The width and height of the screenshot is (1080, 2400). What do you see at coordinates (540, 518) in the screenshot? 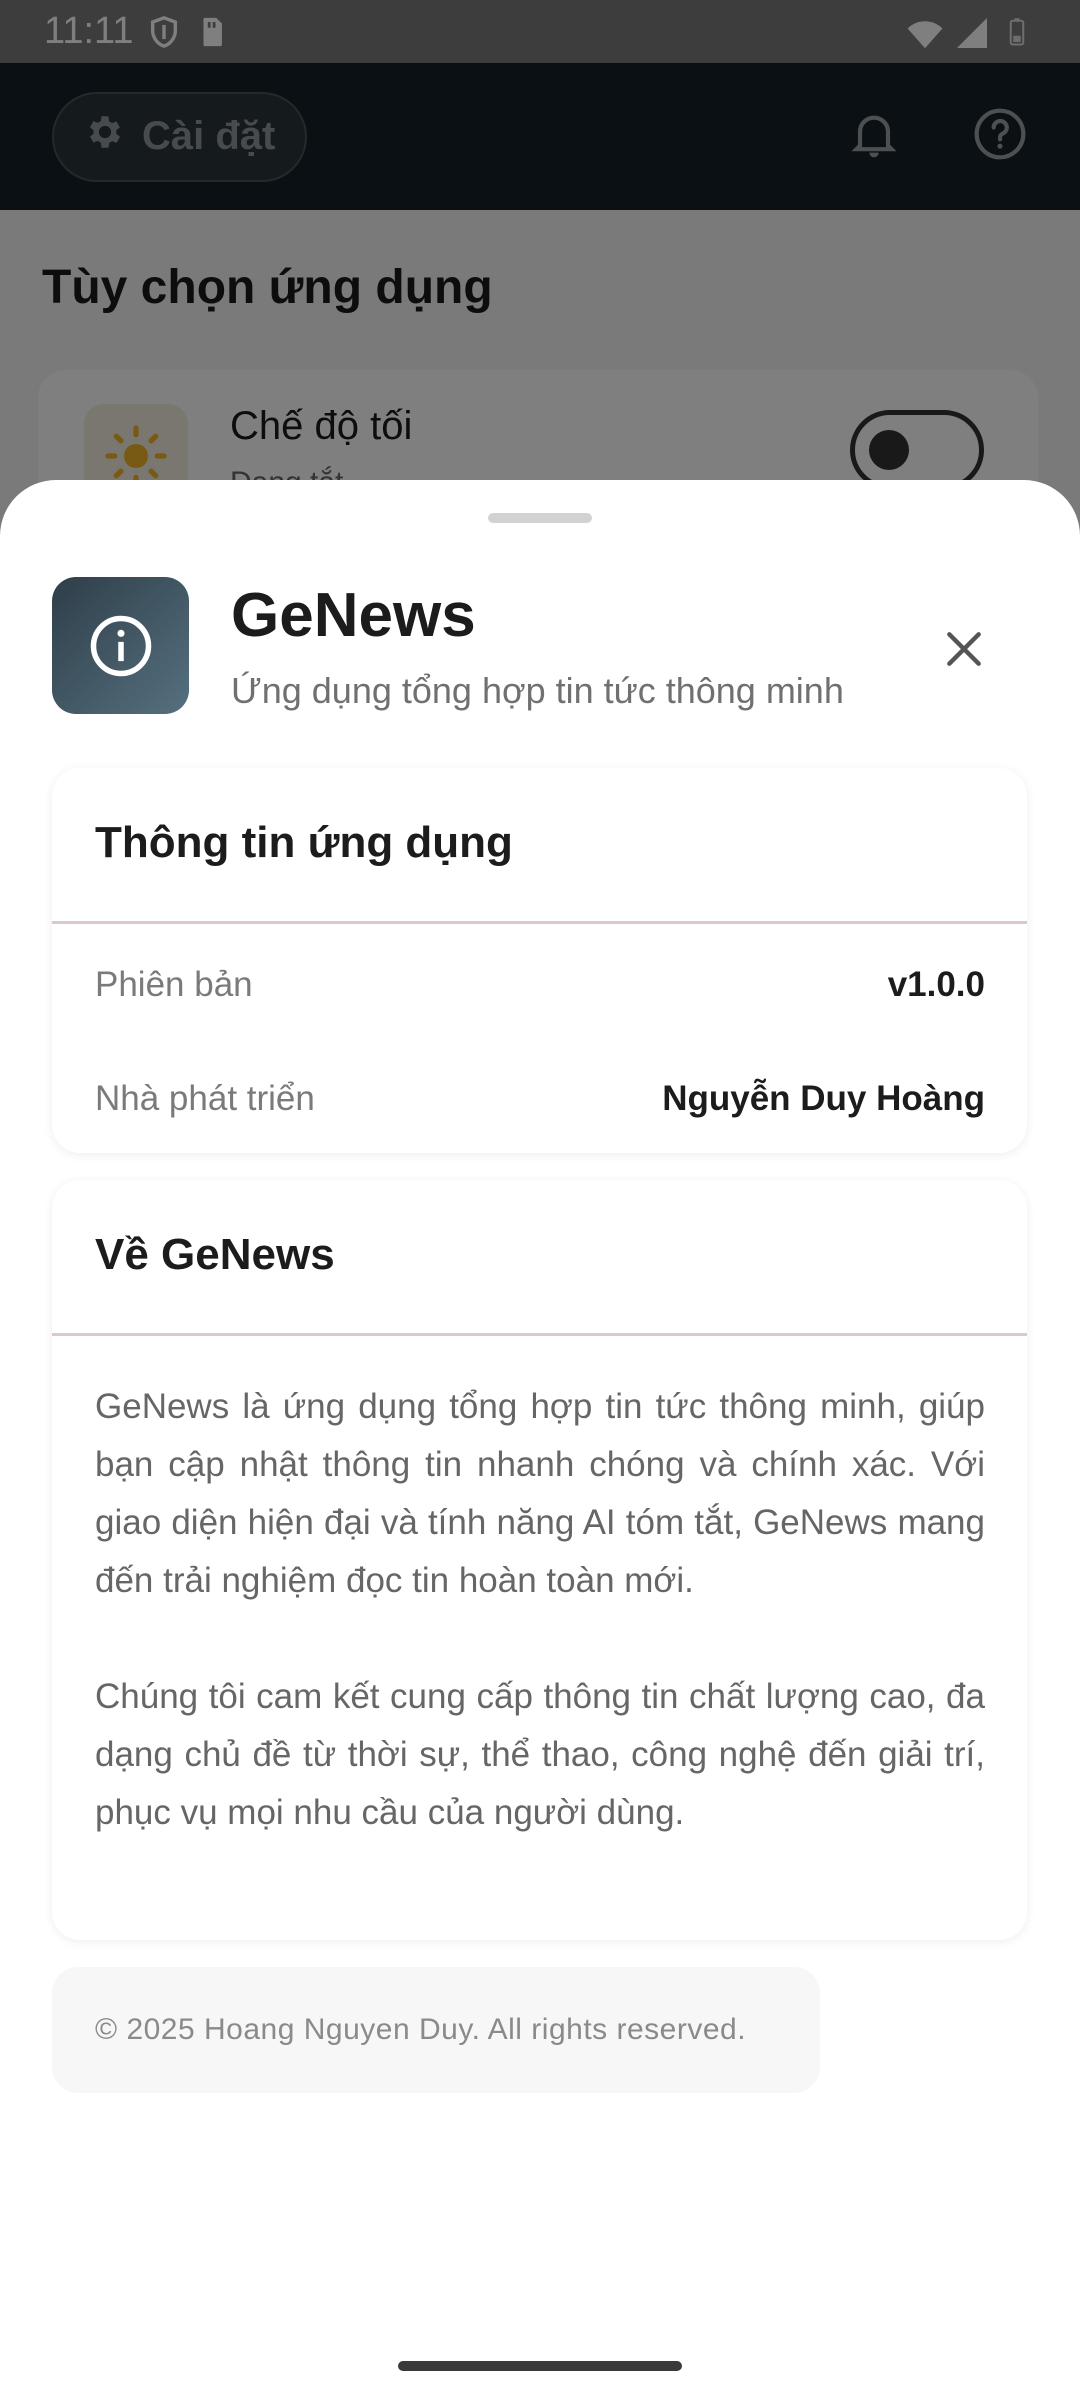
I see `drag-handle` at bounding box center [540, 518].